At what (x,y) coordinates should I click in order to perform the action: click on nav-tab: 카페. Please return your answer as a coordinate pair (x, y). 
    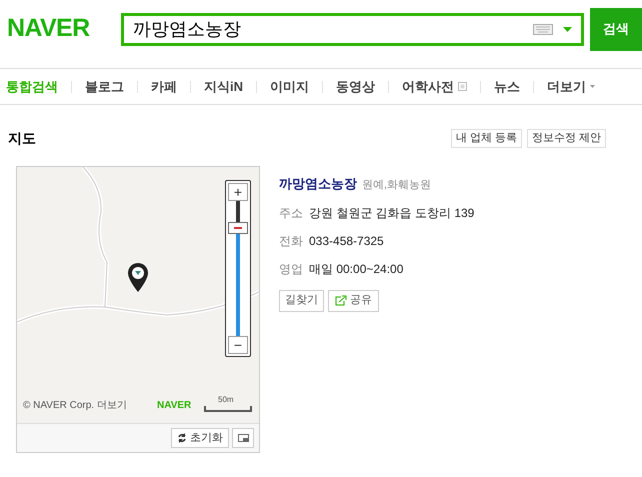
    Looking at the image, I should click on (164, 86).